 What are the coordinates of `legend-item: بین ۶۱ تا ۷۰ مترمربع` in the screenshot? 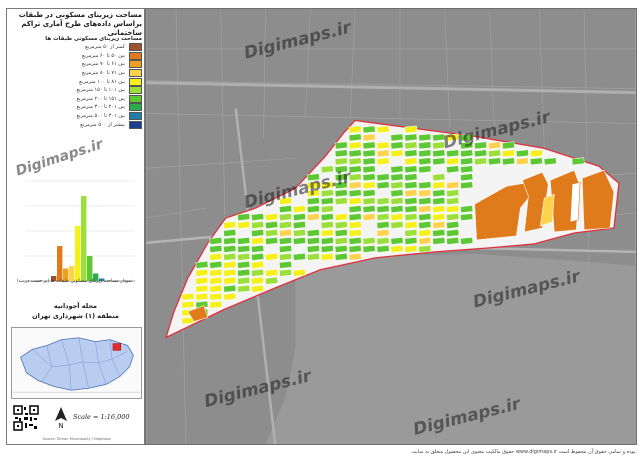 It's located at (76, 64).